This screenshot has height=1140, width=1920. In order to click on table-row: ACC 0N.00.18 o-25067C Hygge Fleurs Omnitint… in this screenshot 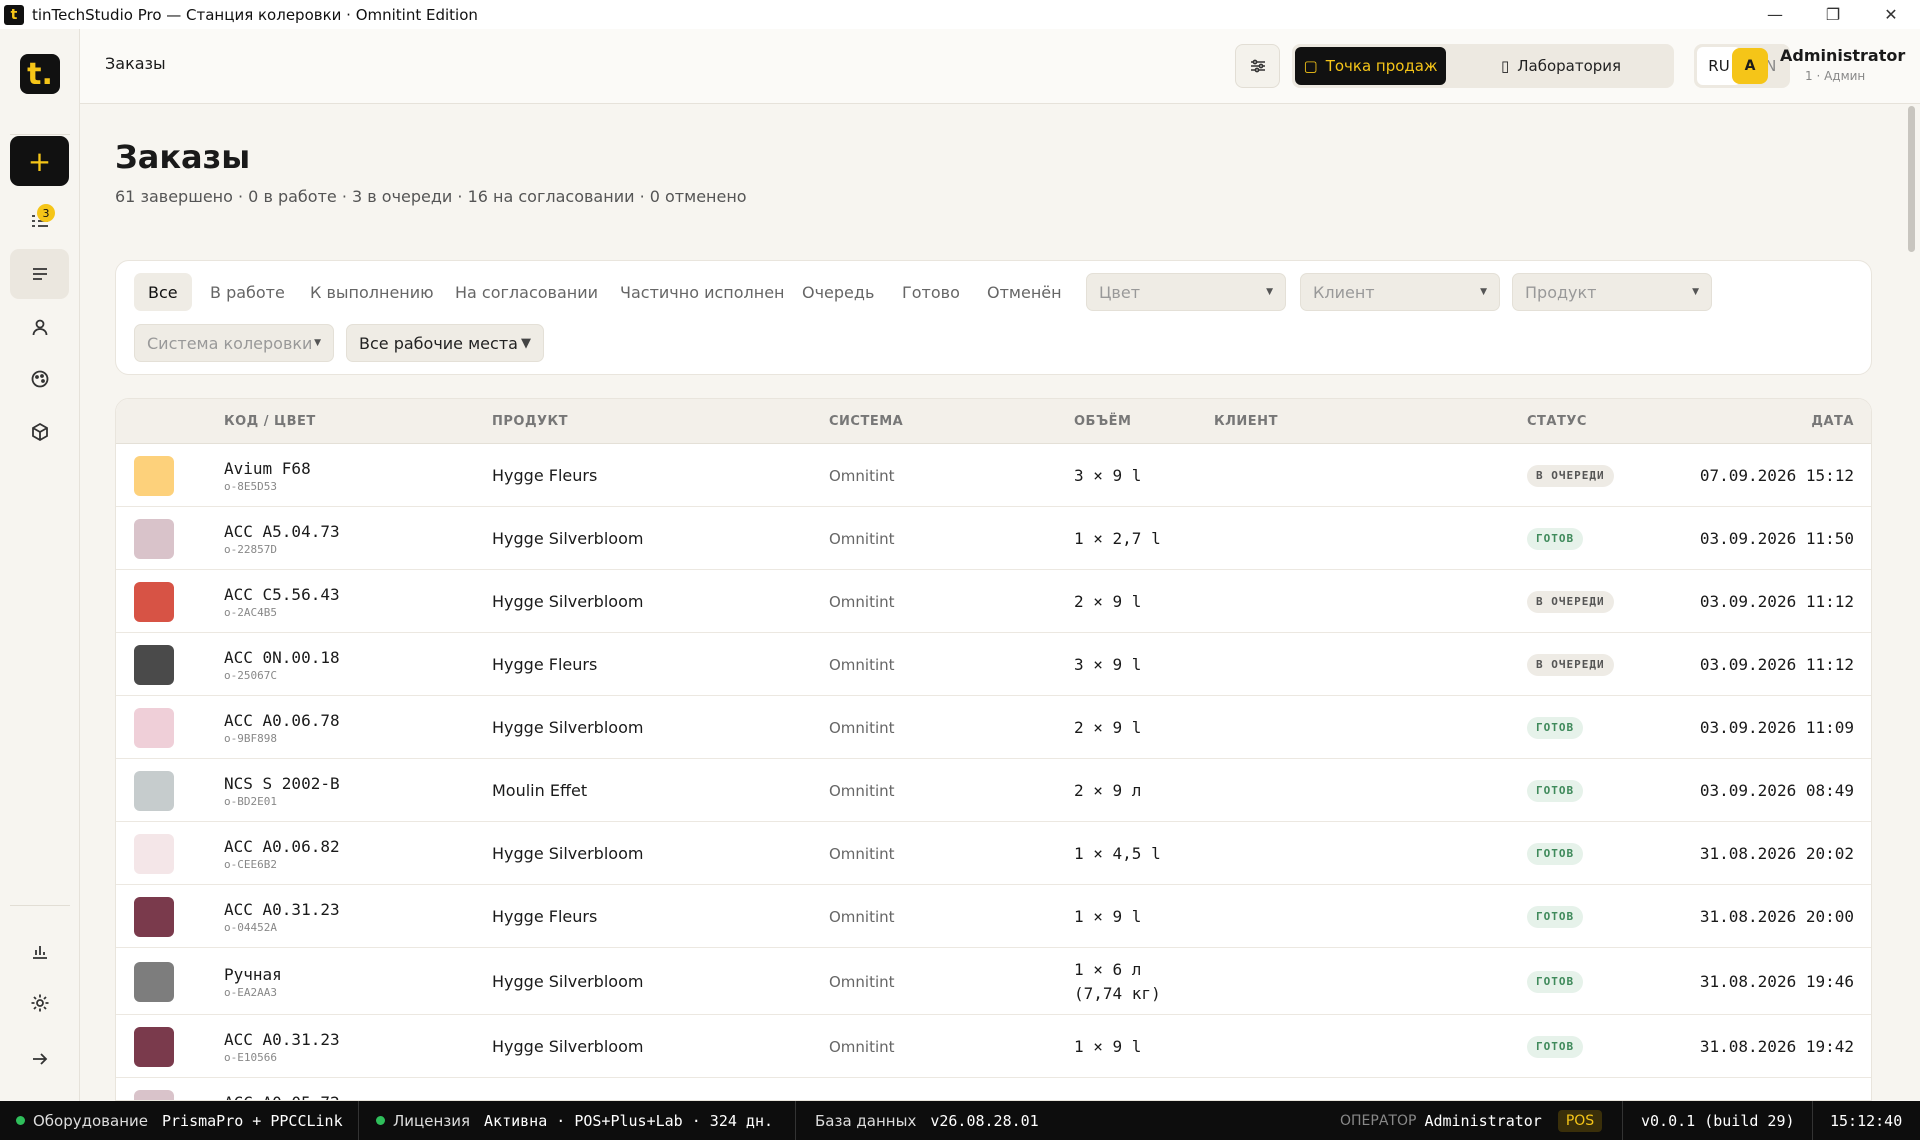, I will do `click(993, 664)`.